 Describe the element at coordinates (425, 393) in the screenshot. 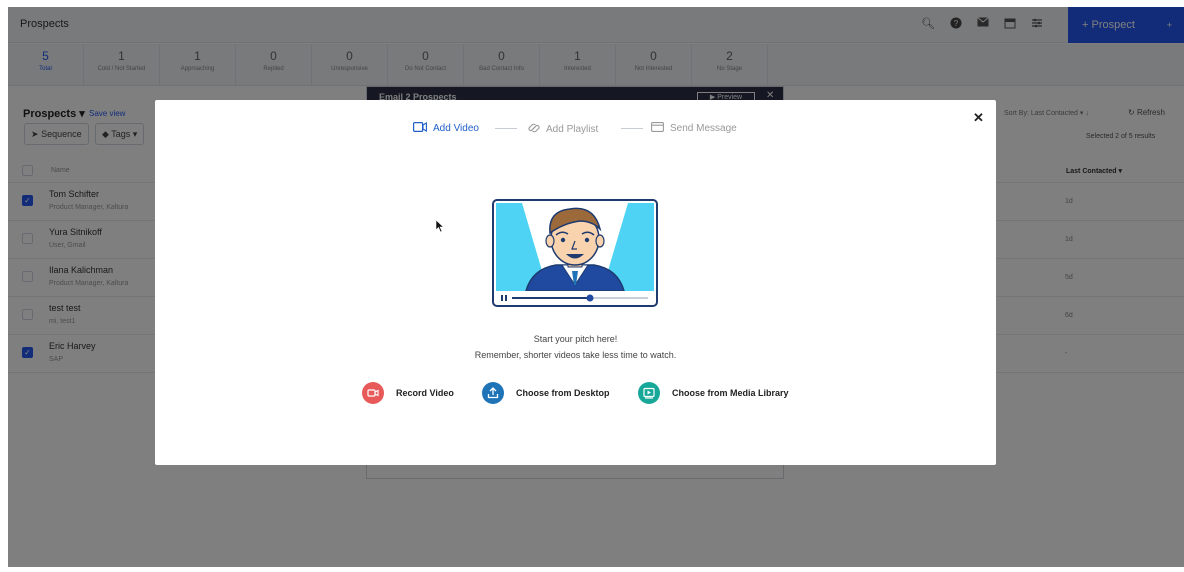

I see `record-video-label: Record Video` at that location.